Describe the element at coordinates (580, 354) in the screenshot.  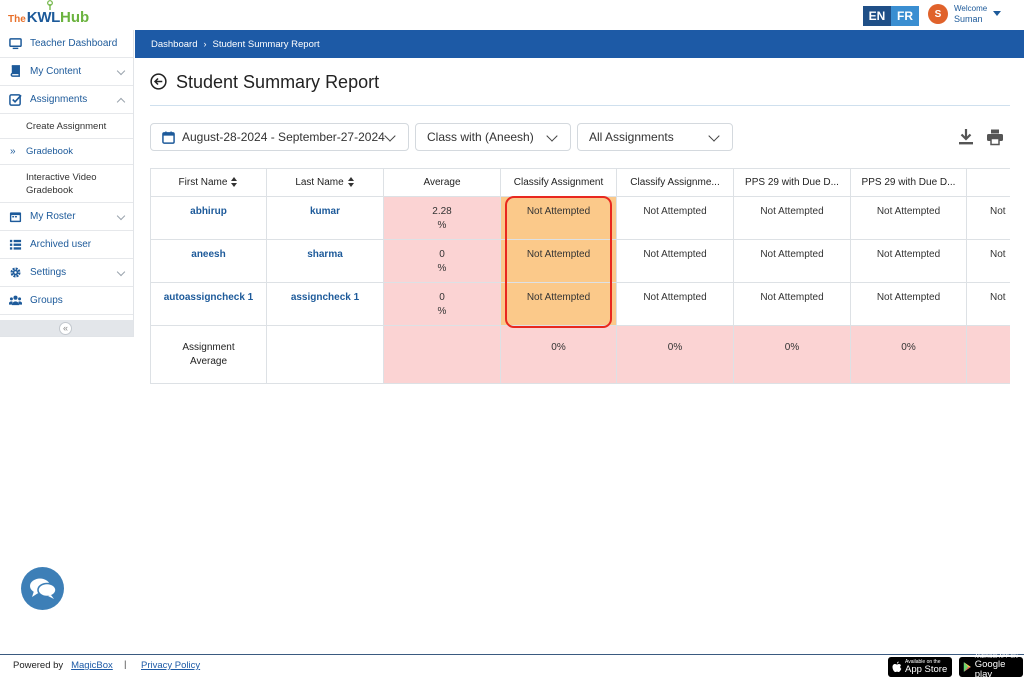
I see `assignment-average-row: Assignment Average 0% 0% 0% 0%` at that location.